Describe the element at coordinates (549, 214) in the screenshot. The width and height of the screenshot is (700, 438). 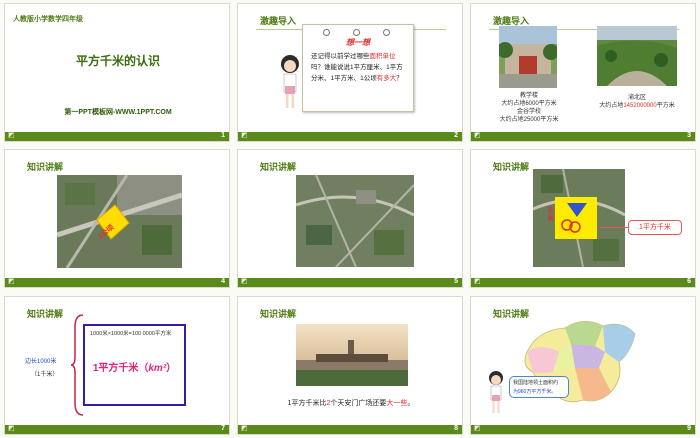
I see `side-length-label: 1千米` at that location.